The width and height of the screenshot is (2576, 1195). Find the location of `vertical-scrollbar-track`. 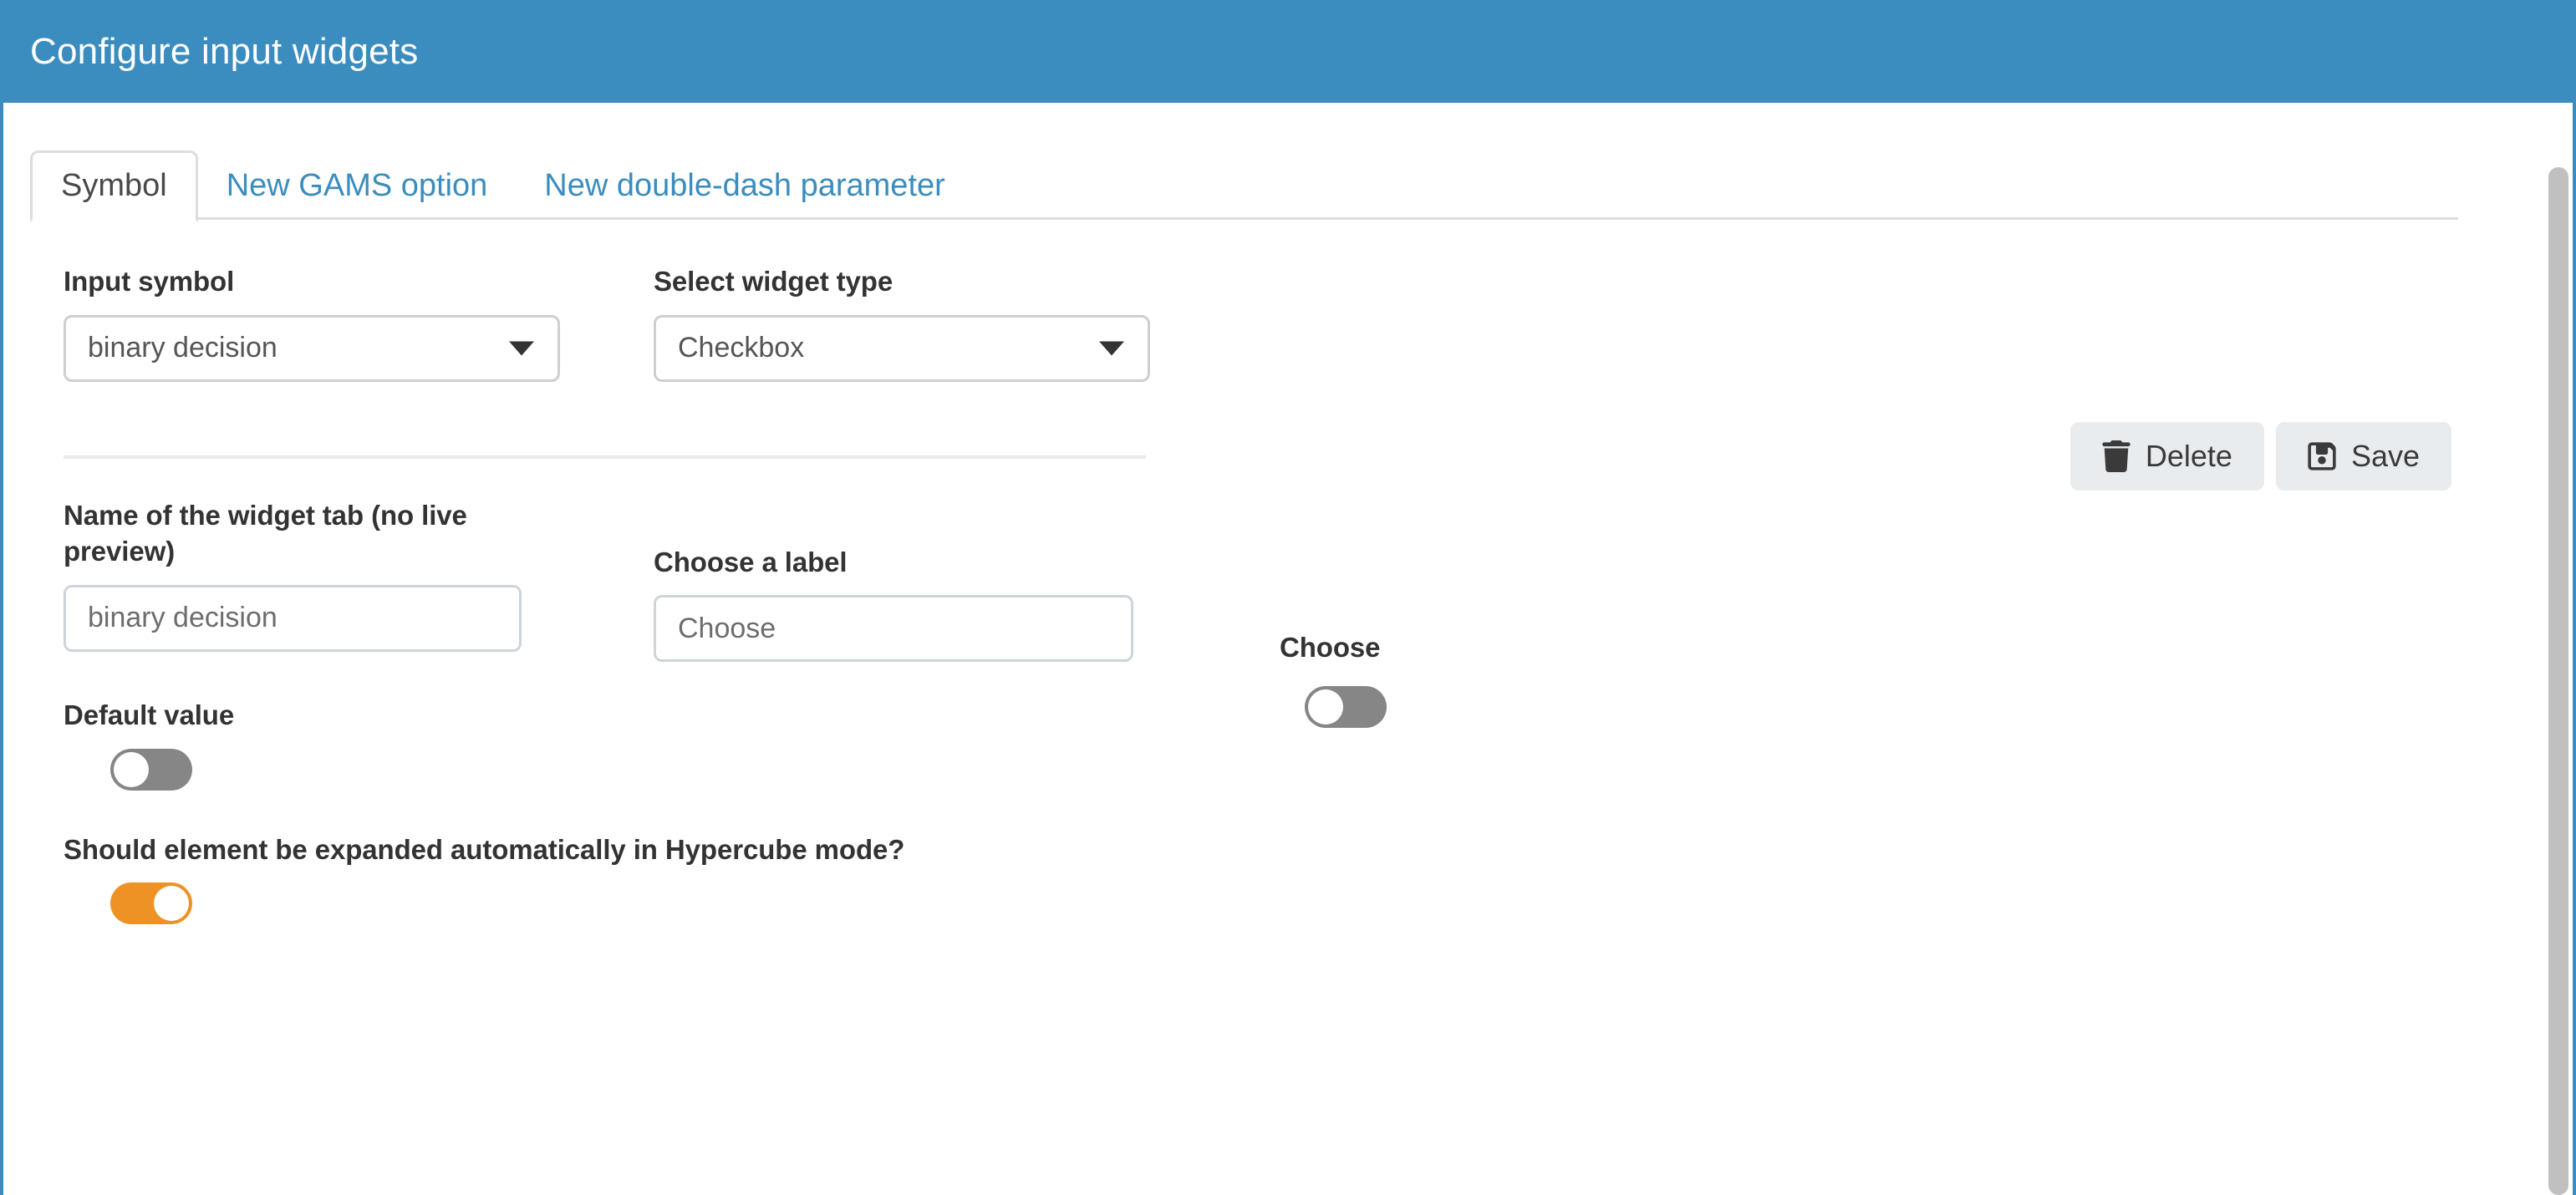

vertical-scrollbar-track is located at coordinates (2555, 649).